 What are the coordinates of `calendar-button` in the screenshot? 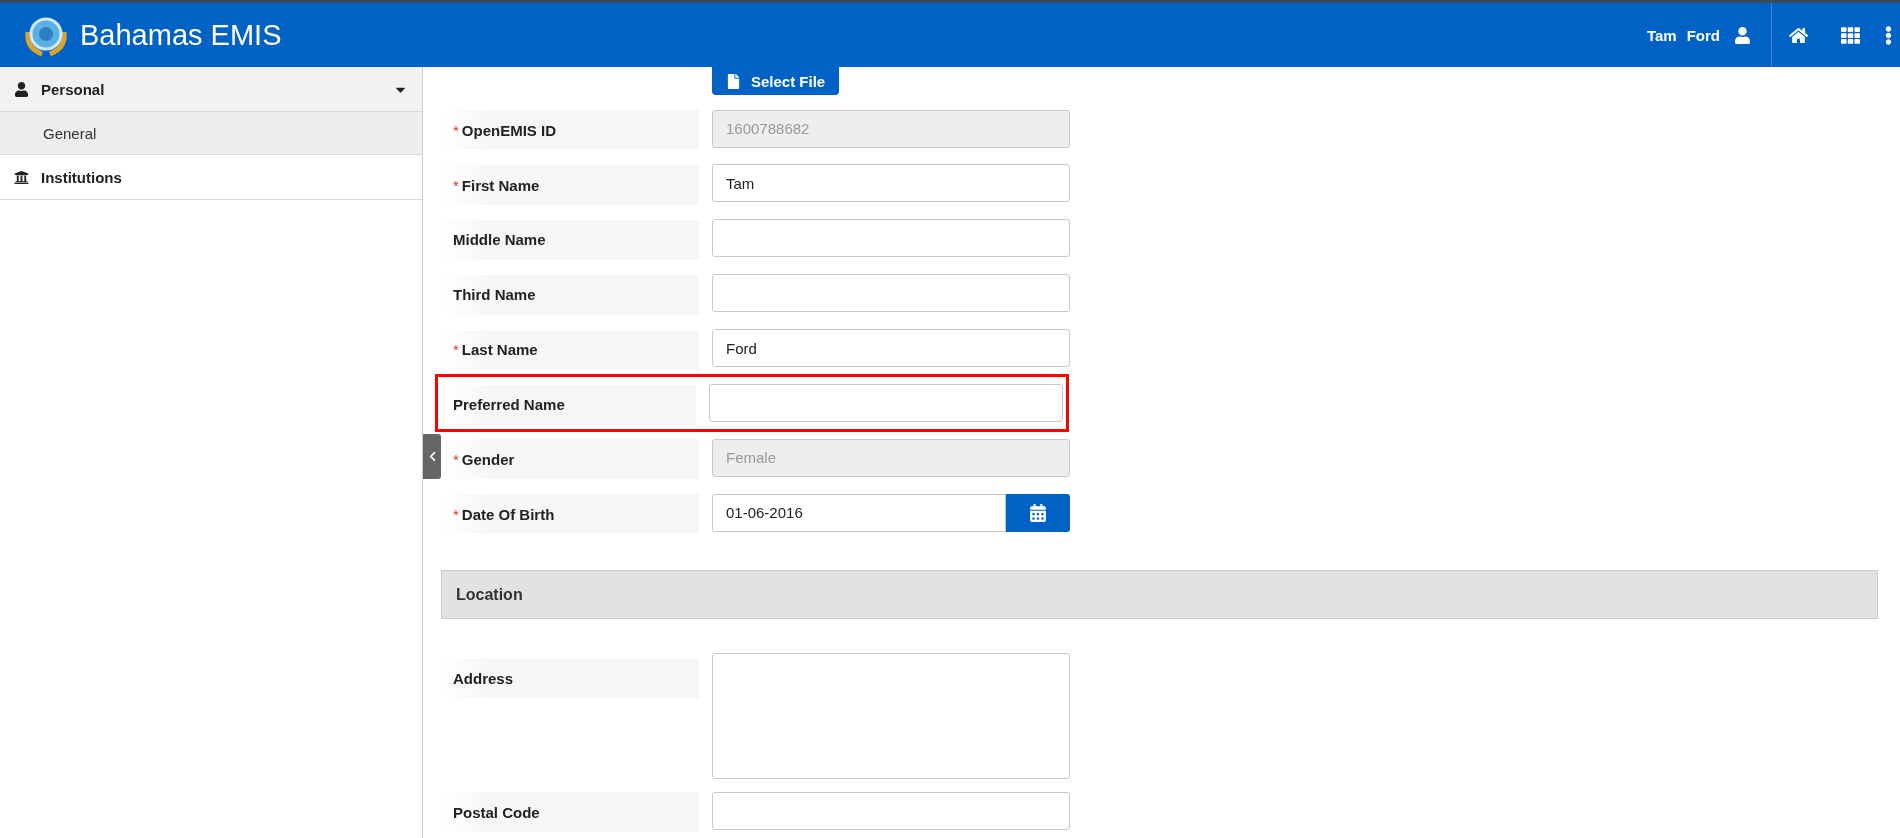 It's located at (1038, 512).